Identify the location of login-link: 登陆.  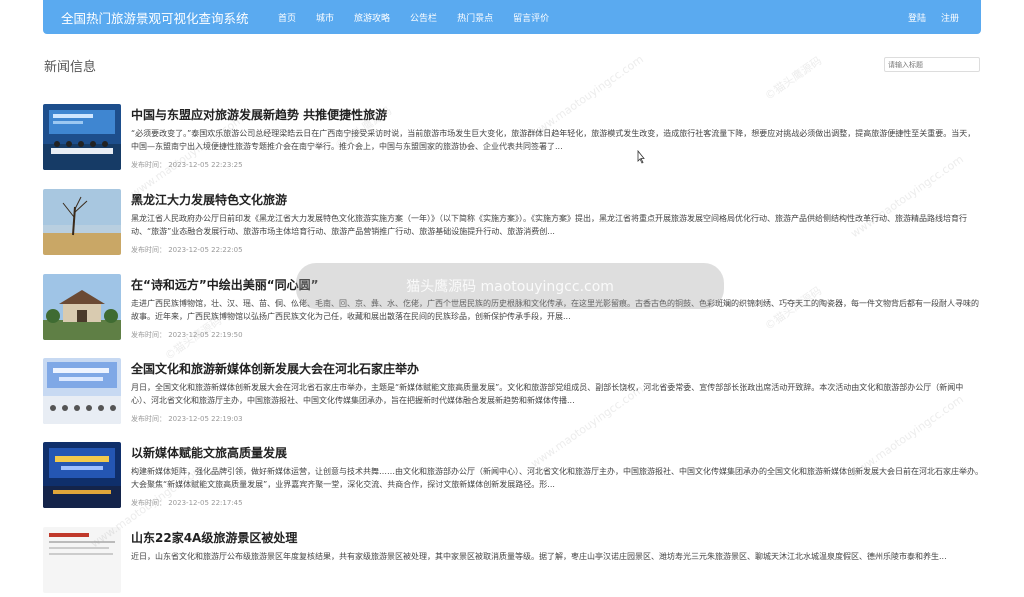
(917, 17).